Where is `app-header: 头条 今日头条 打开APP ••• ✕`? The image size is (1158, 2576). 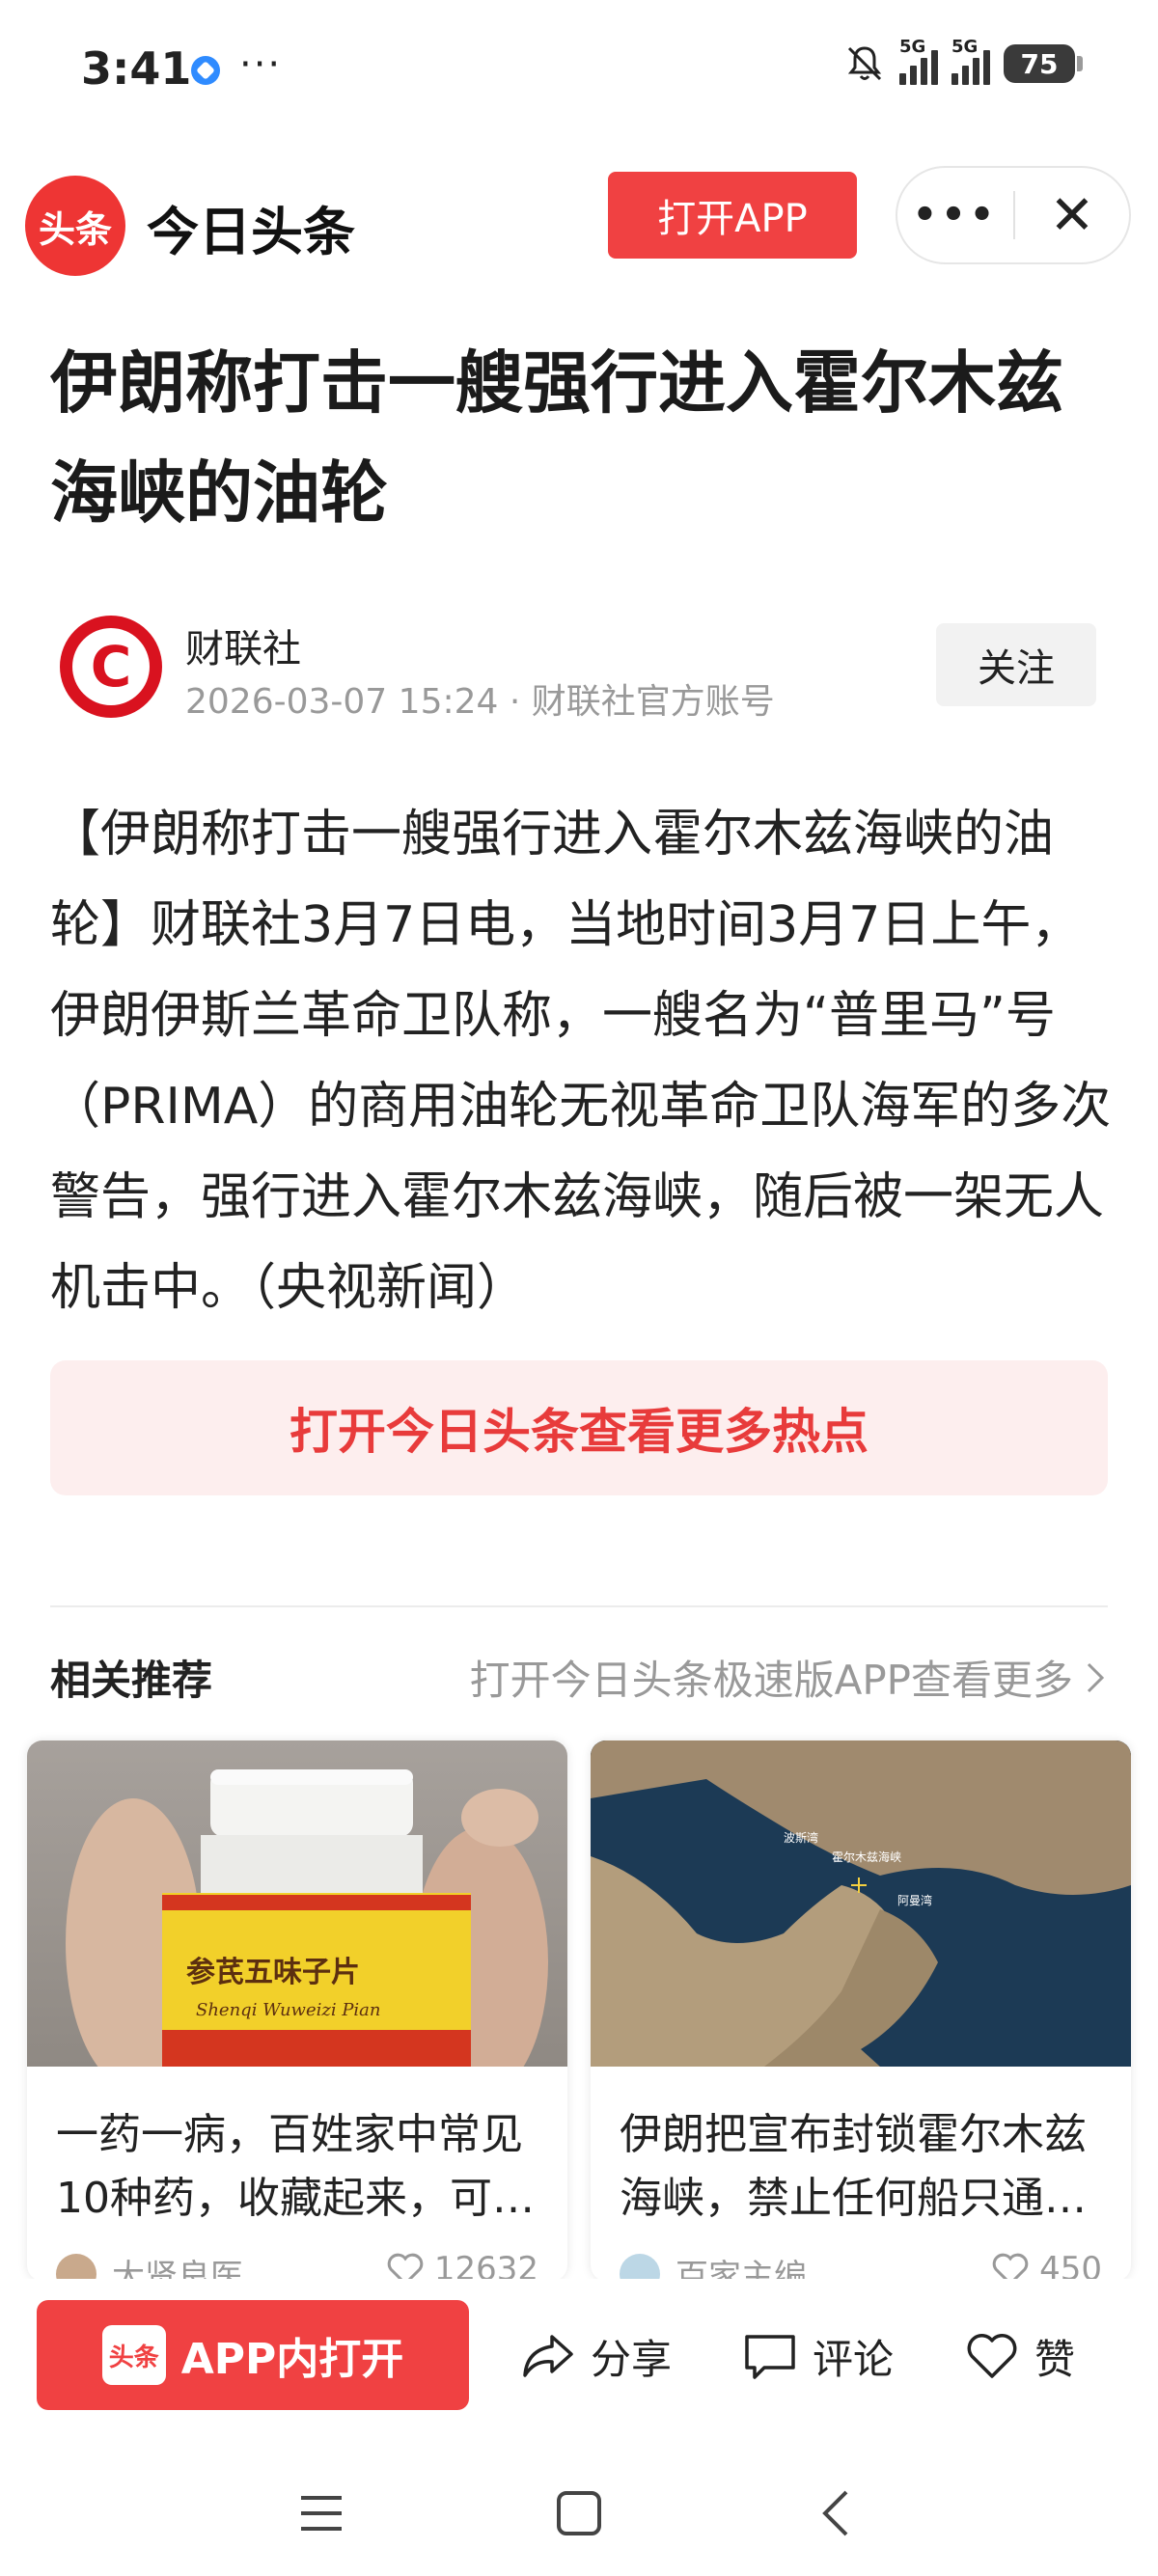 app-header: 头条 今日头条 打开APP ••• ✕ is located at coordinates (579, 220).